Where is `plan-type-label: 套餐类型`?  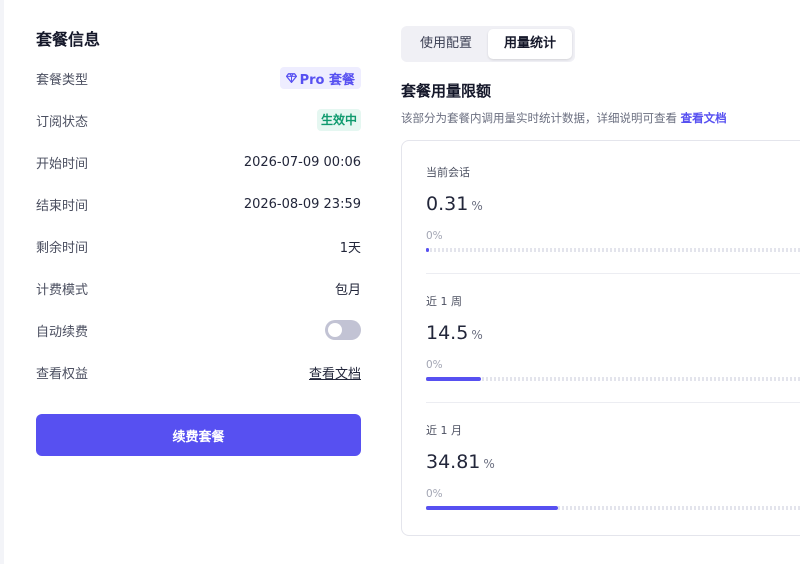
plan-type-label: 套餐类型 is located at coordinates (62, 80).